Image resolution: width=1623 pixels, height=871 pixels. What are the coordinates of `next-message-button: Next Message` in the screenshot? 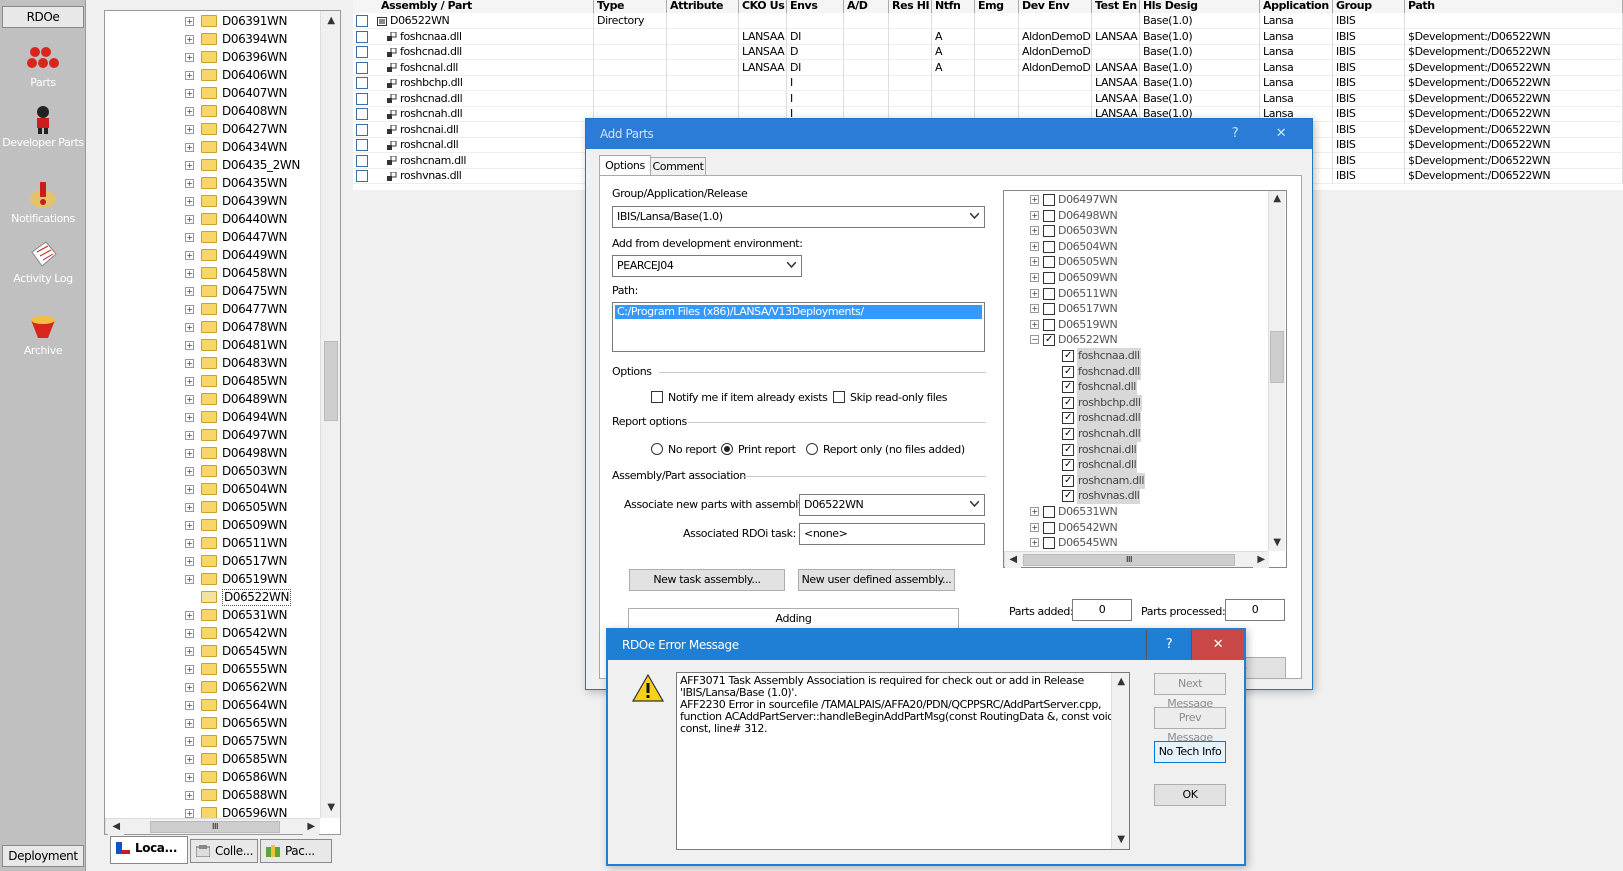 It's located at (1190, 691).